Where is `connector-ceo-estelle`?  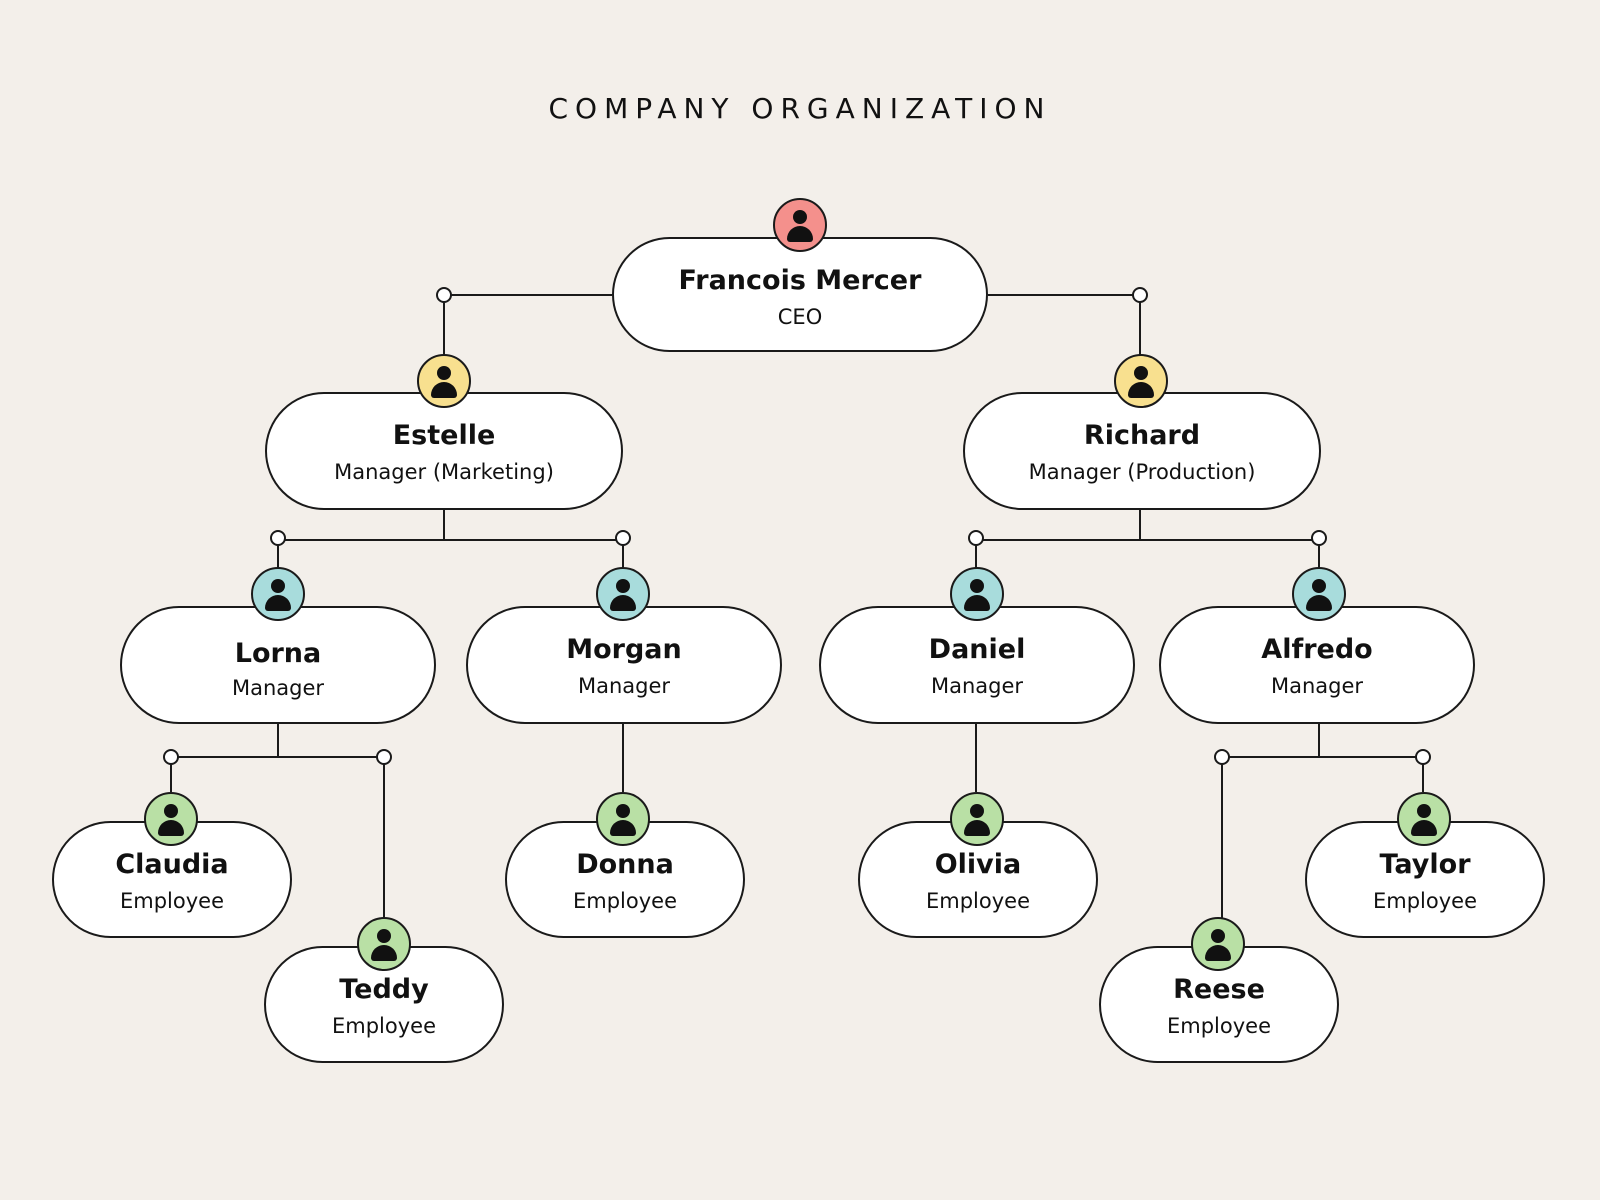 connector-ceo-estelle is located at coordinates (527, 325).